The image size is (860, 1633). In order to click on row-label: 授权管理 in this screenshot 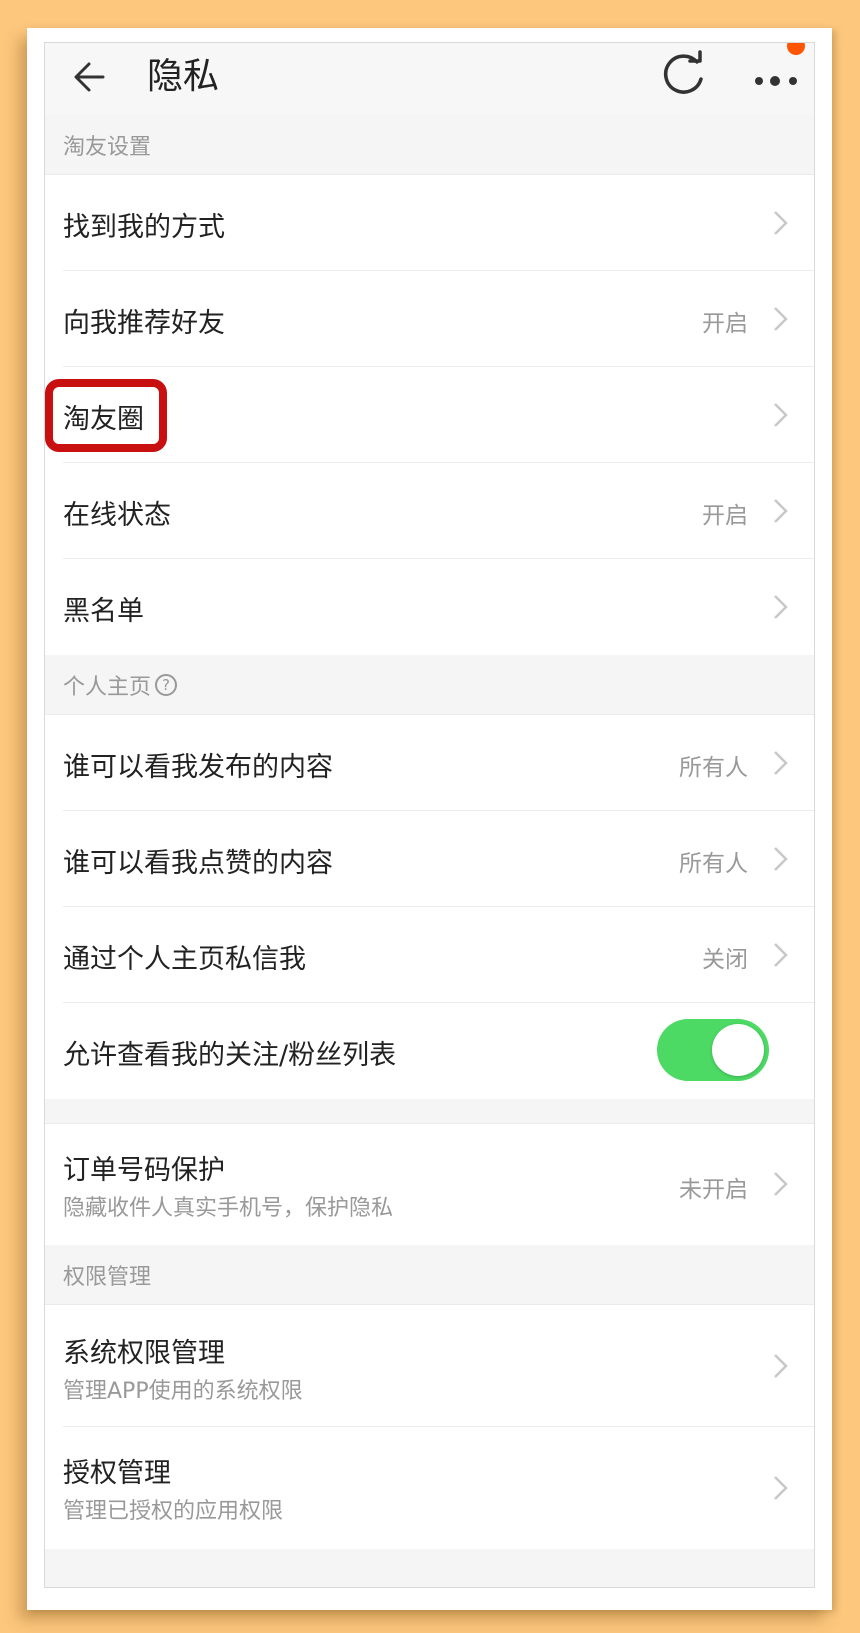, I will do `click(117, 1473)`.